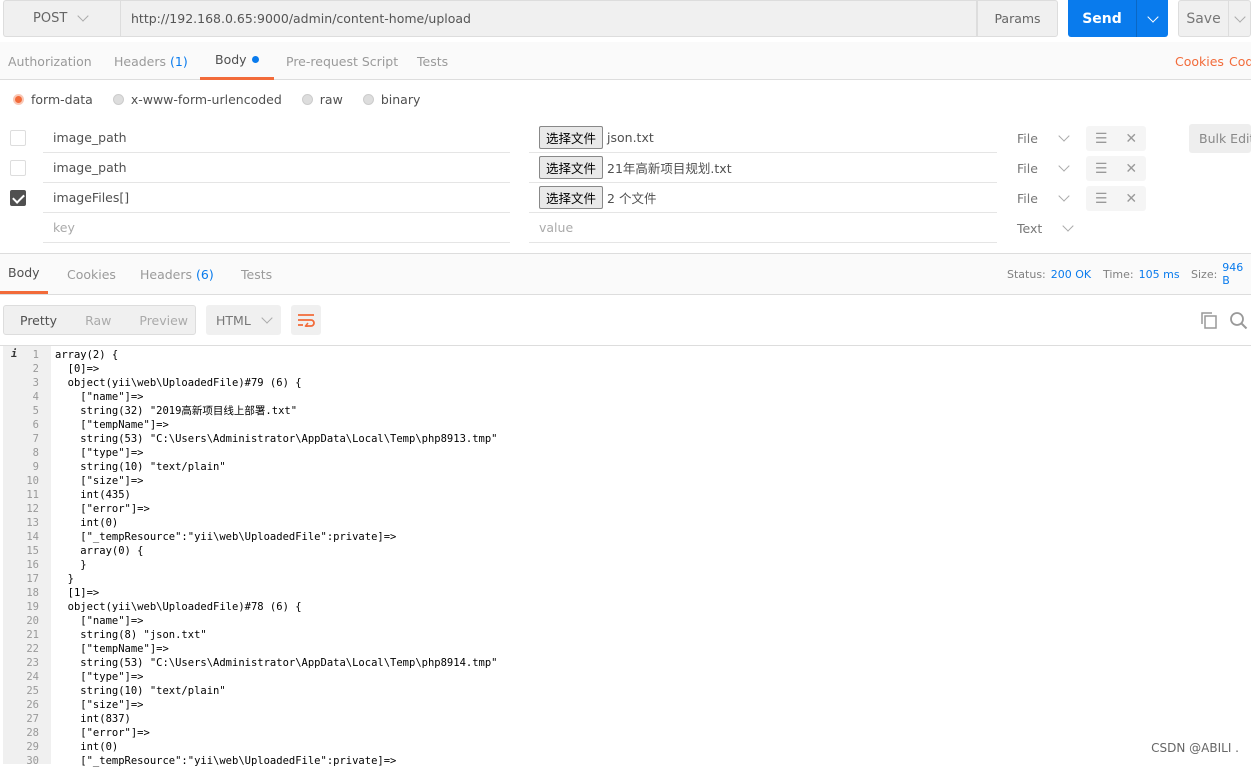  Describe the element at coordinates (237, 61) in the screenshot. I see `tab-body: Body` at that location.